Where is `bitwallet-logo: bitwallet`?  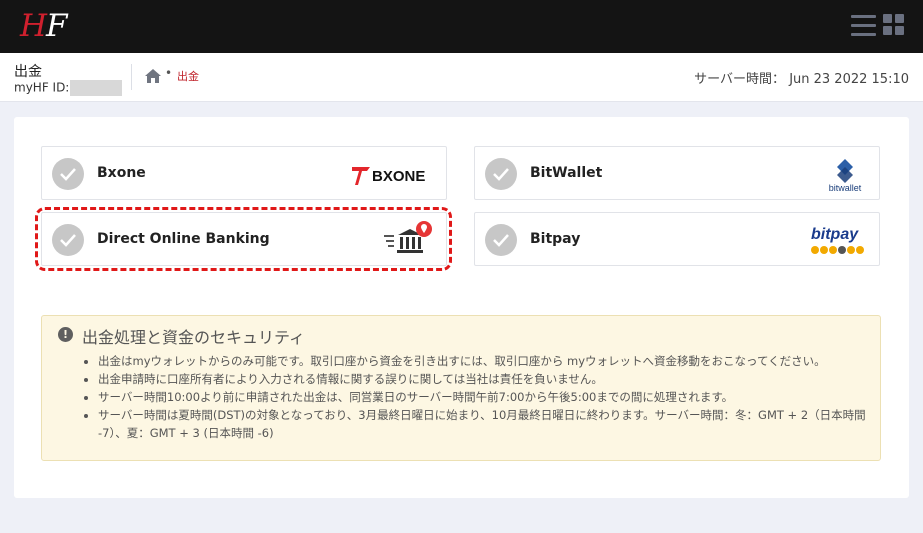 bitwallet-logo: bitwallet is located at coordinates (845, 176).